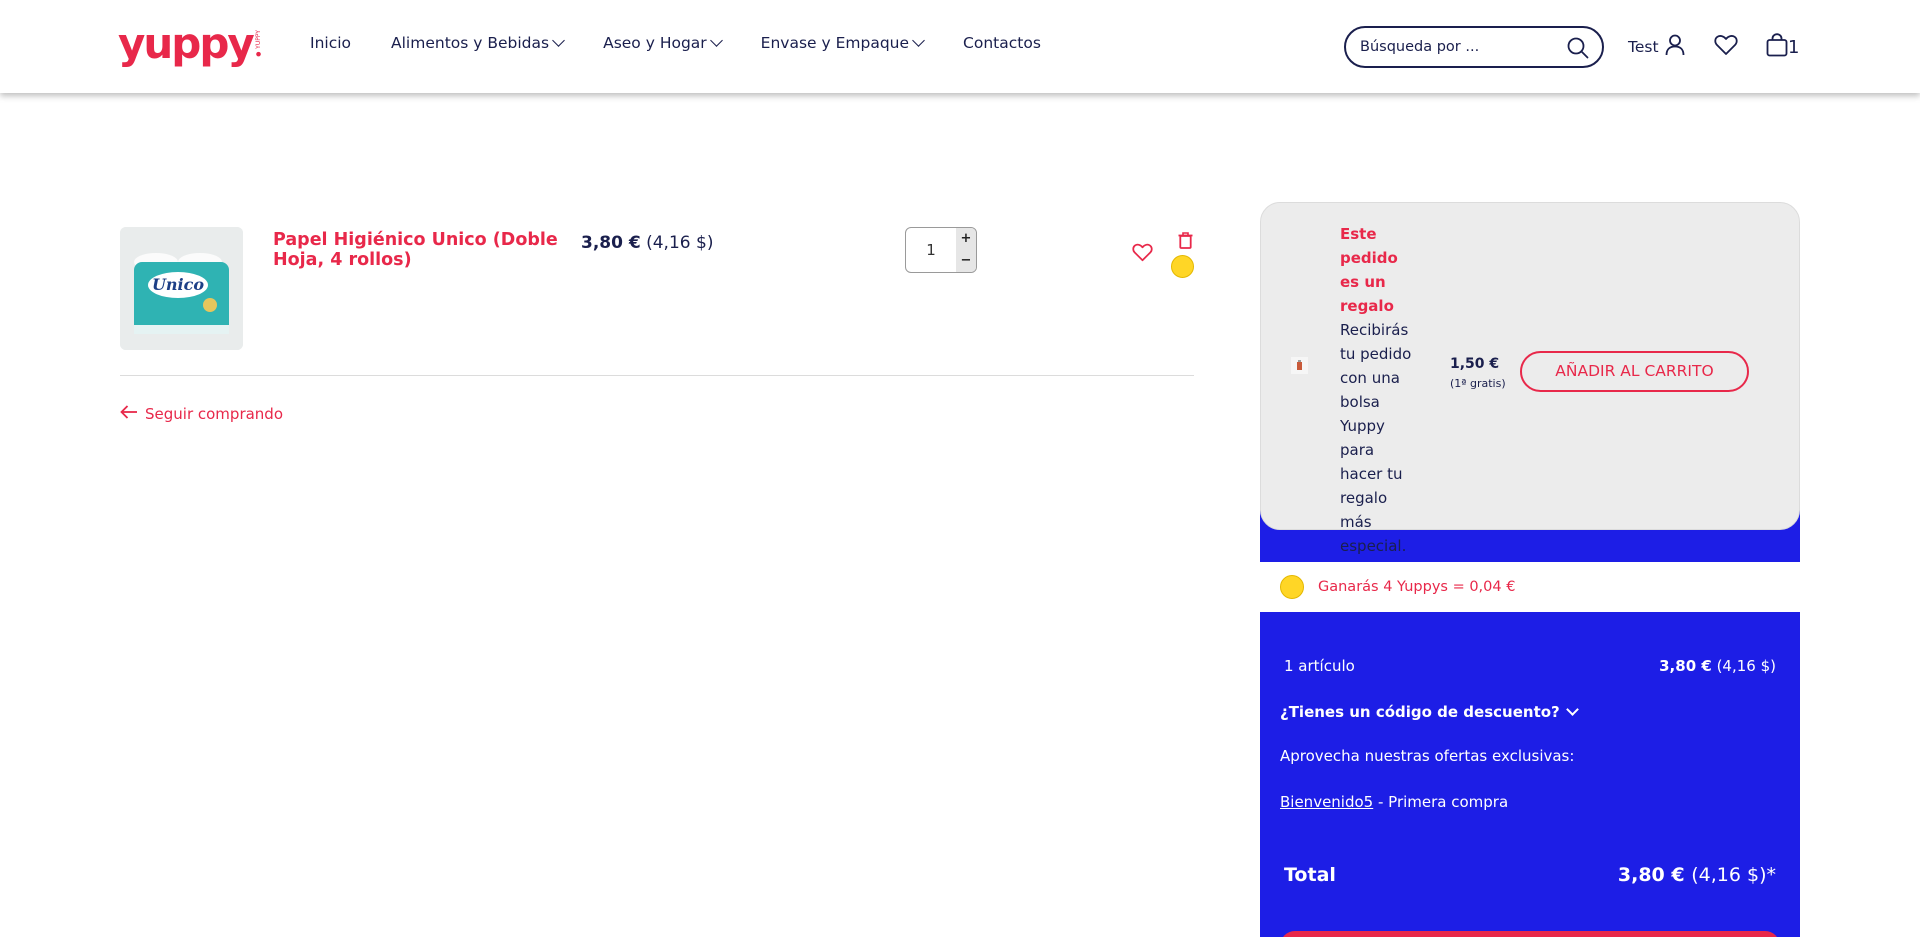  I want to click on search-input, so click(1460, 47).